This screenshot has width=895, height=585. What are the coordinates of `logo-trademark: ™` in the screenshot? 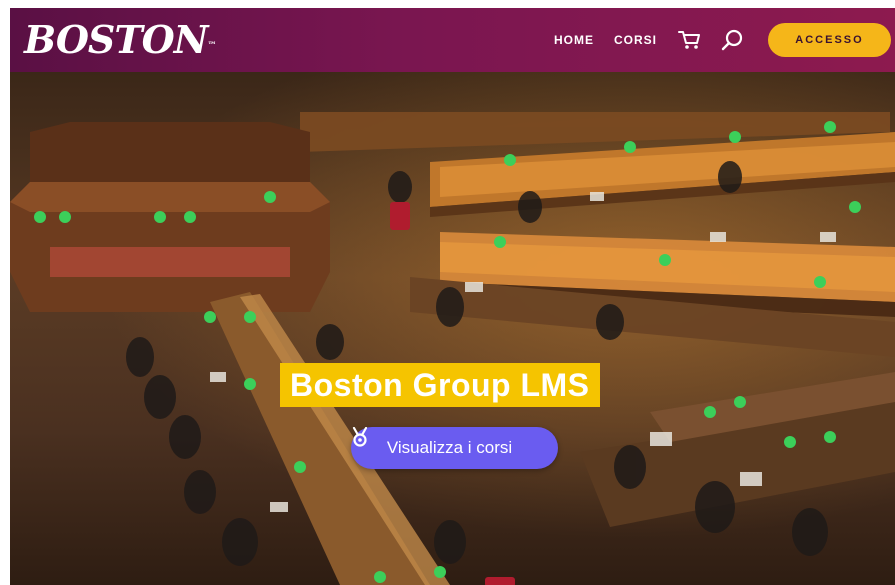 It's located at (211, 46).